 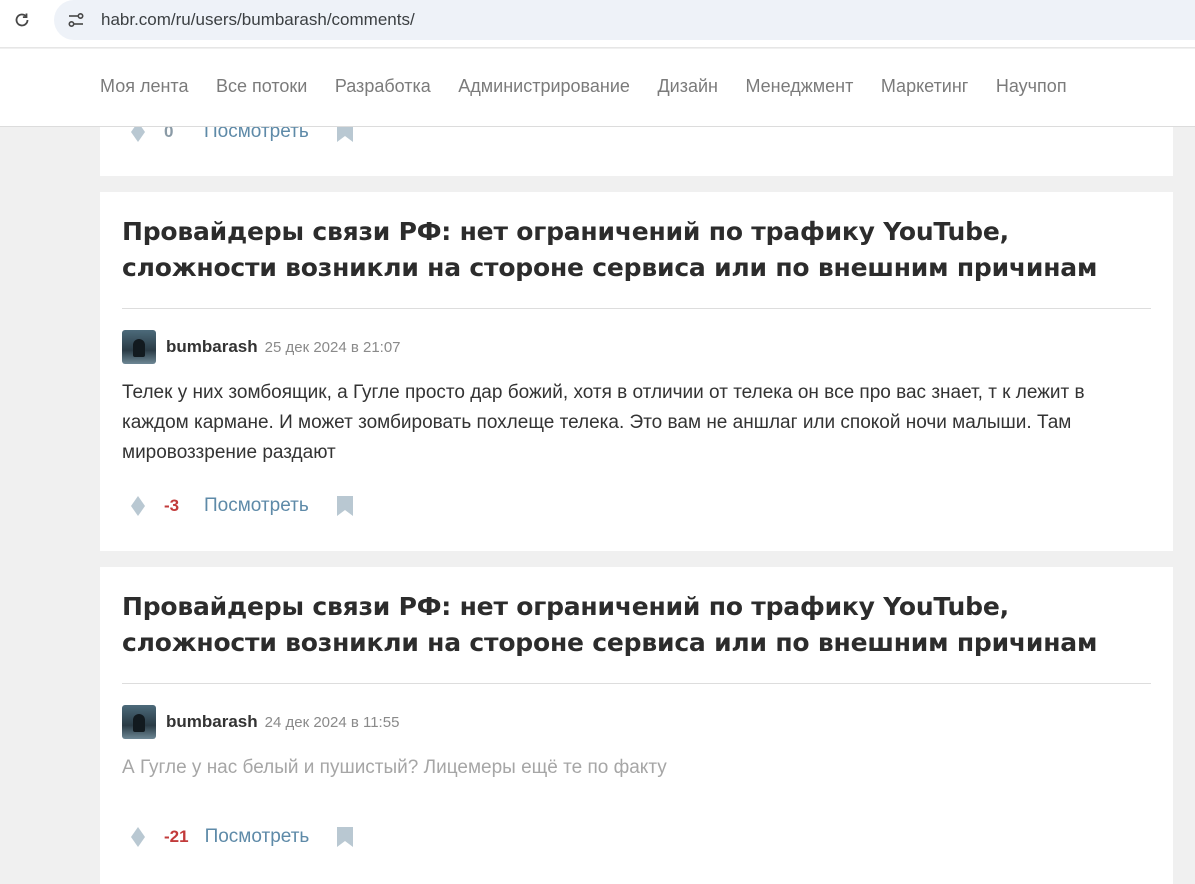 What do you see at coordinates (261, 86) in the screenshot?
I see `nav-item-all-flows: Все потоки` at bounding box center [261, 86].